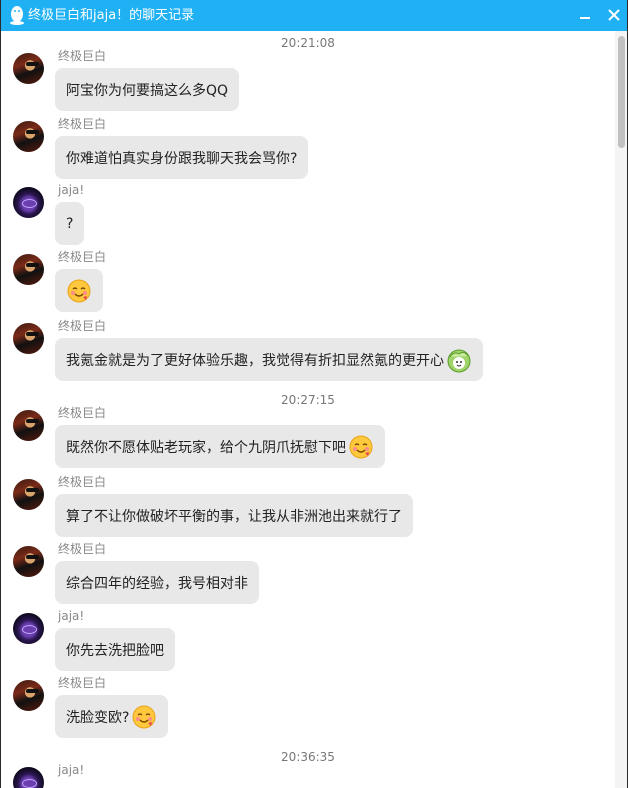 This screenshot has height=788, width=628. I want to click on message-bubble: 我氪金就是为了更好体验乐趣，我觉得有折扣显然氪的更开心, so click(269, 359).